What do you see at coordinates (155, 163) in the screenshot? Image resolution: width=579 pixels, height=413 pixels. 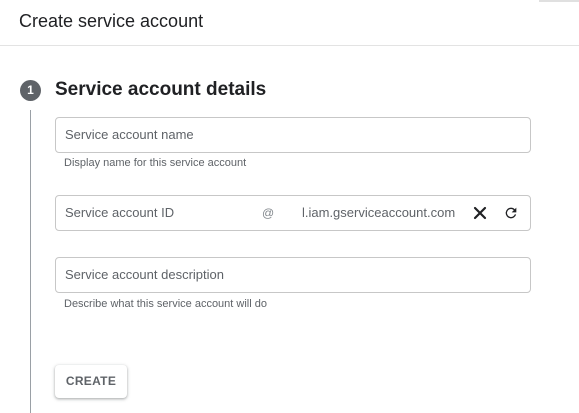 I see `service-account-name-hint: Display name for this service account` at bounding box center [155, 163].